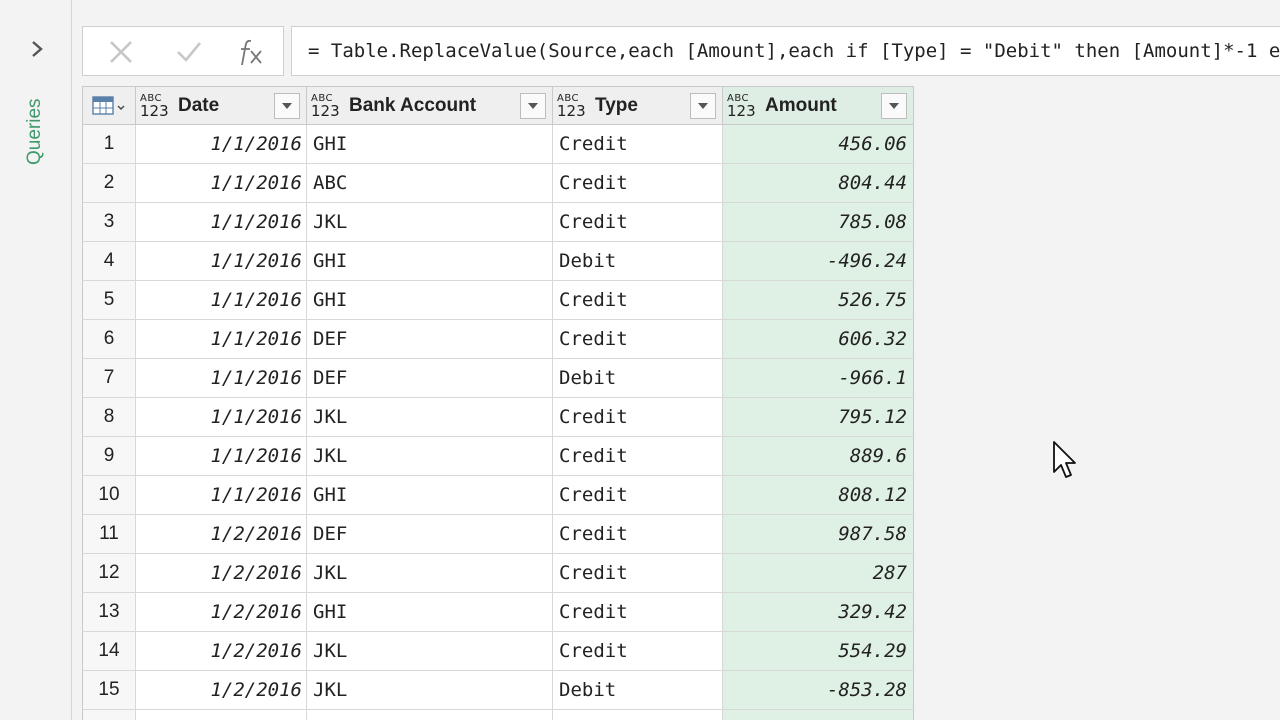 The width and height of the screenshot is (1280, 720). What do you see at coordinates (818, 495) in the screenshot?
I see `cell-amount: 808.12` at bounding box center [818, 495].